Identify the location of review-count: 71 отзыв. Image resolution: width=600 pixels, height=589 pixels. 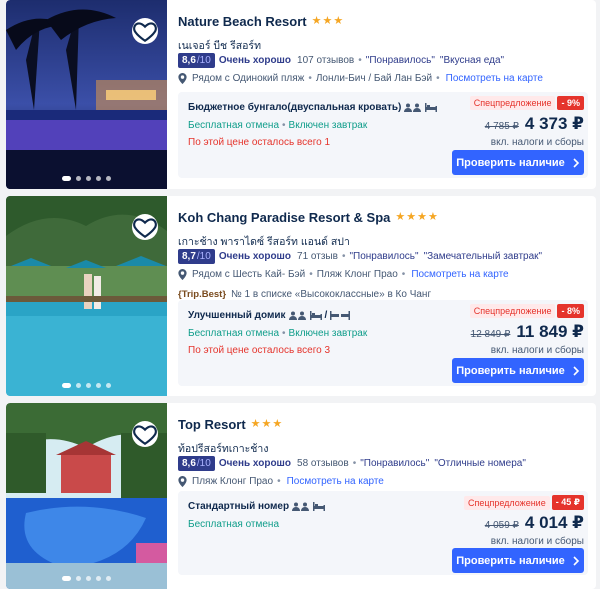
(317, 256).